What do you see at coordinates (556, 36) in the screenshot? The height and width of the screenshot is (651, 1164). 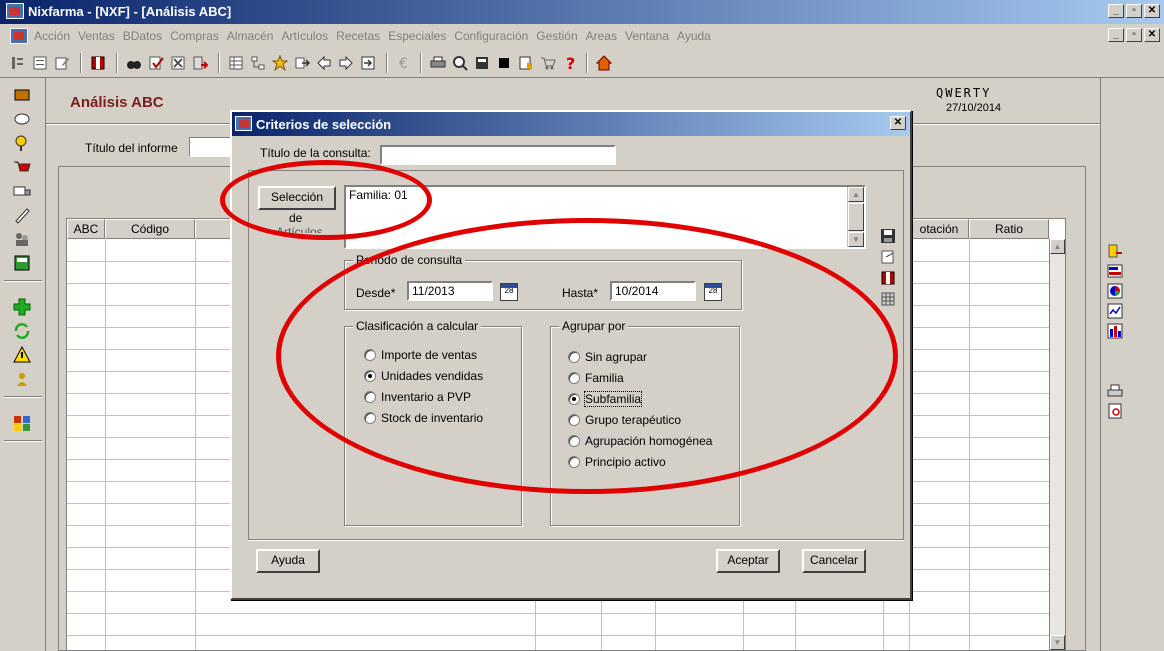 I see `menu-gestion: Gestión` at bounding box center [556, 36].